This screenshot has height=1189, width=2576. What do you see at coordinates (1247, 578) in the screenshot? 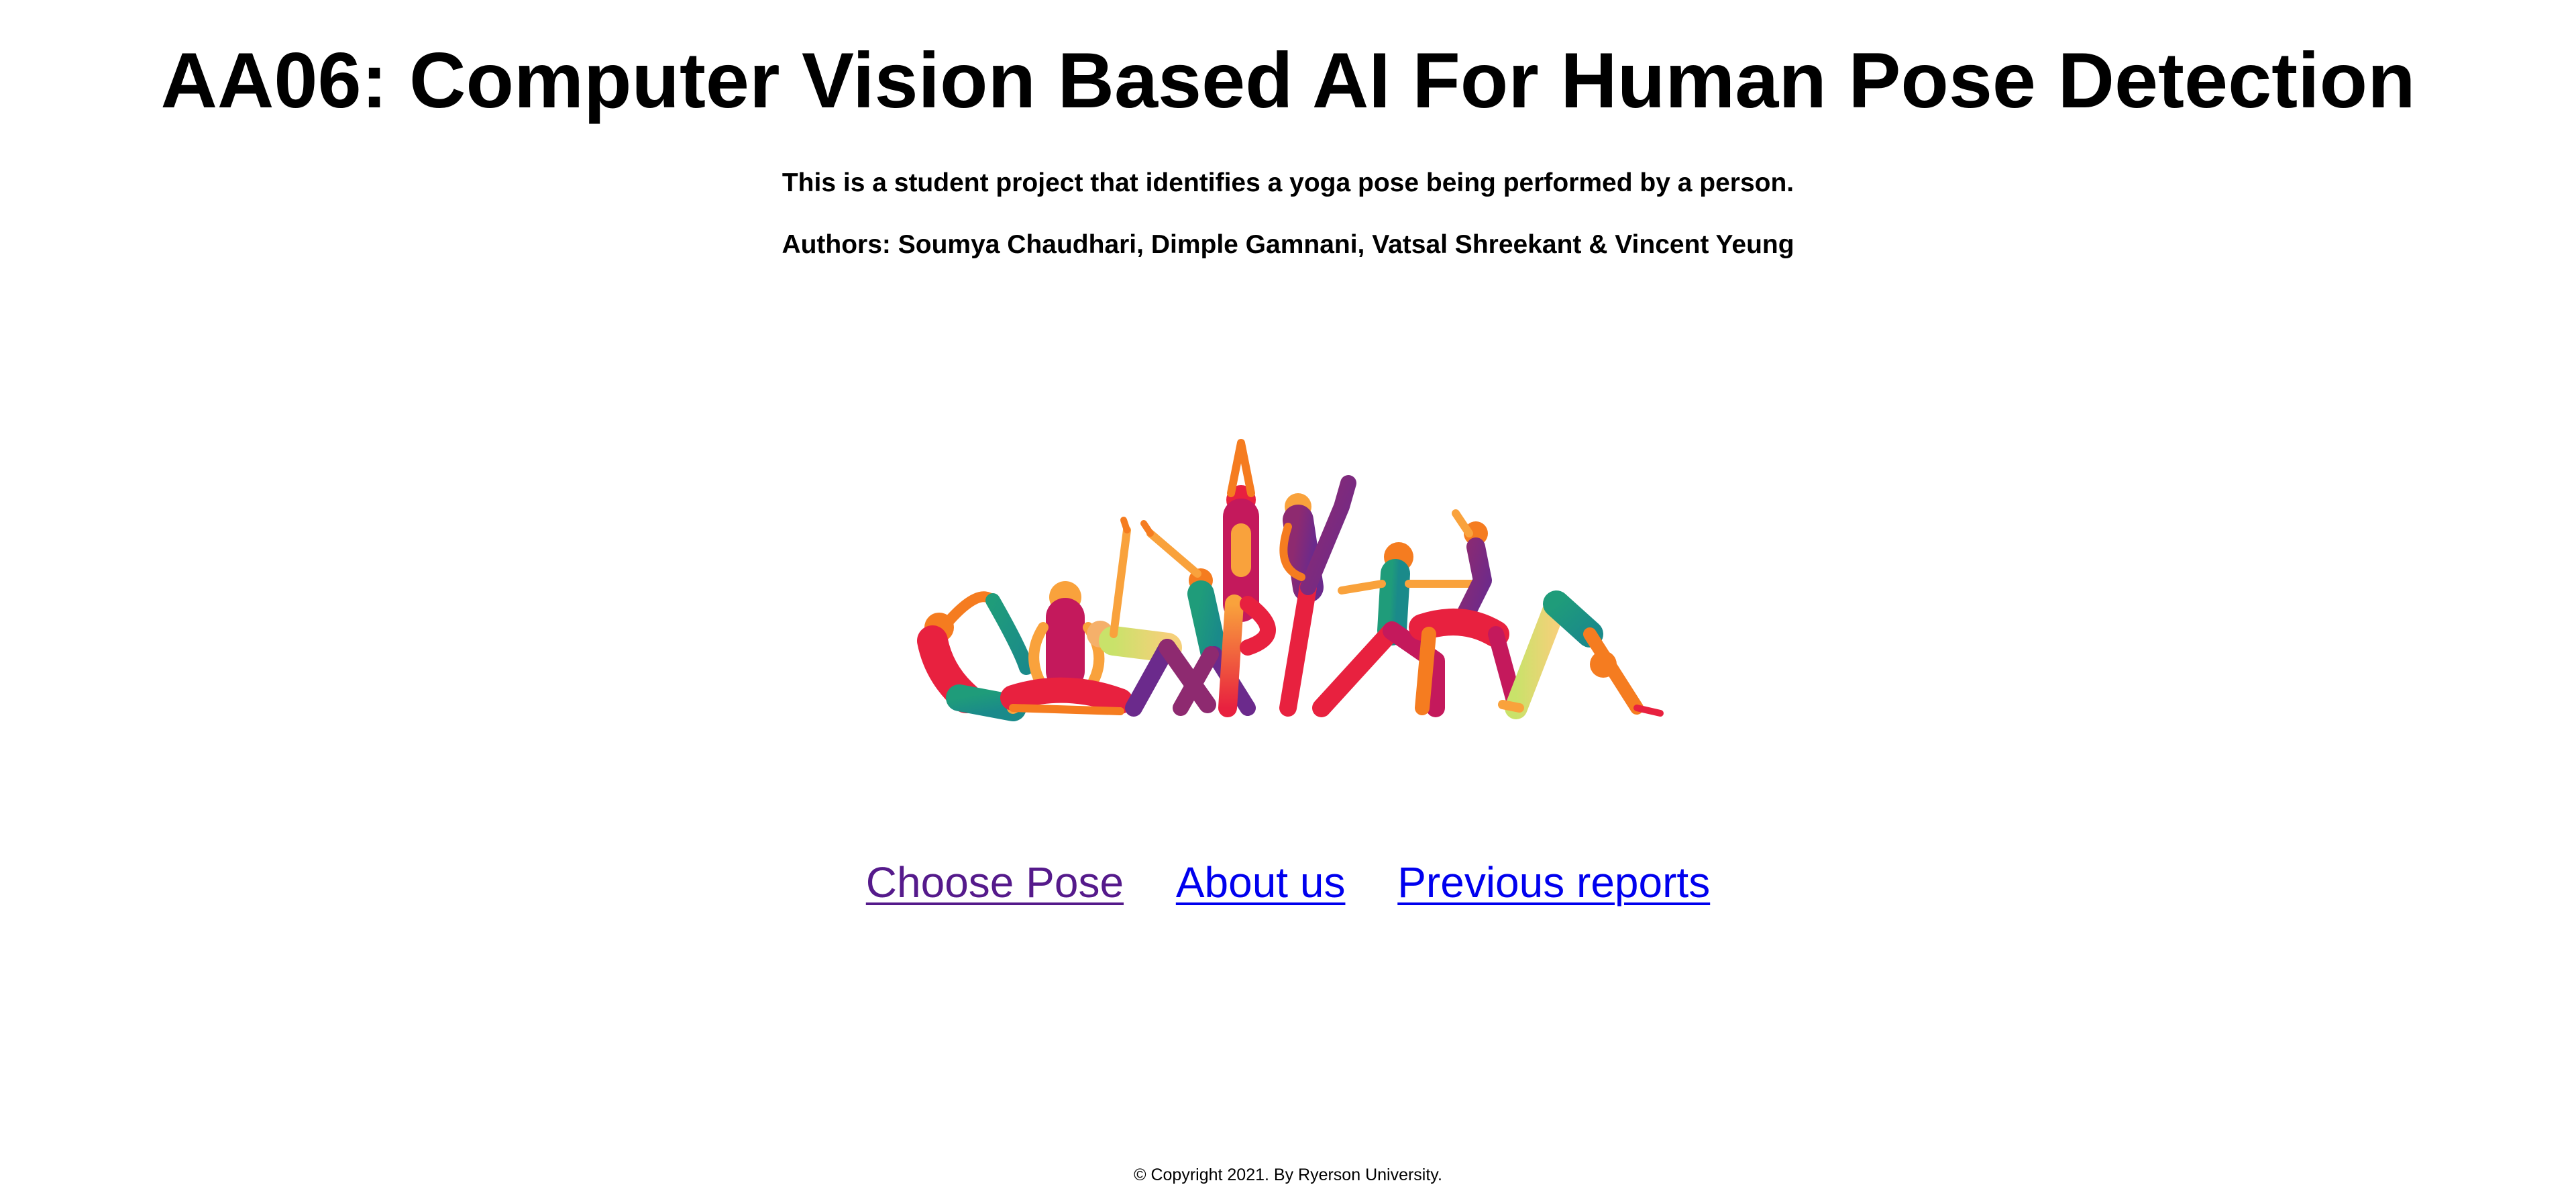
I see `figure-tree-pose` at bounding box center [1247, 578].